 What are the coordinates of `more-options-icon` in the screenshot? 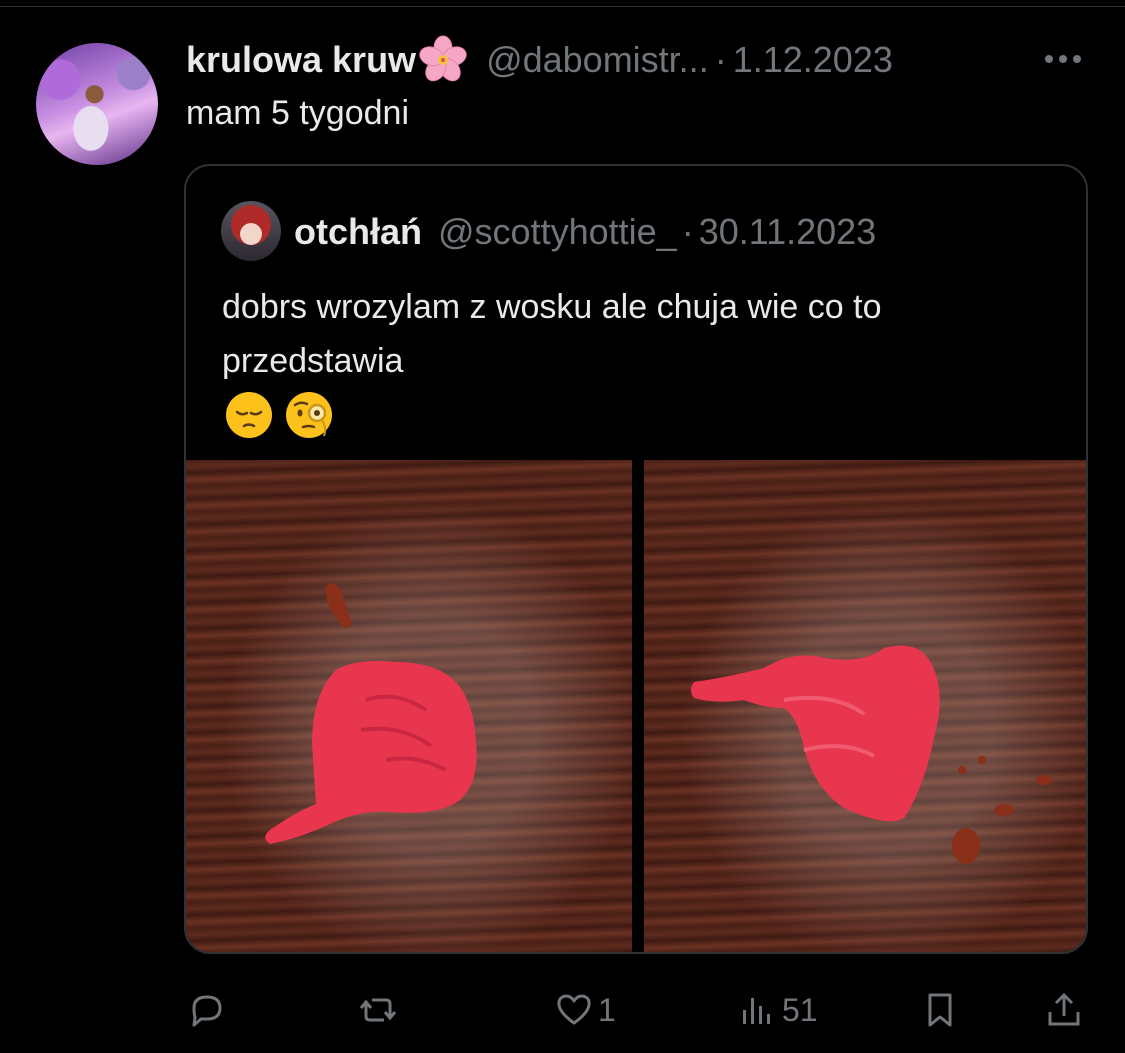 It's located at (1063, 59).